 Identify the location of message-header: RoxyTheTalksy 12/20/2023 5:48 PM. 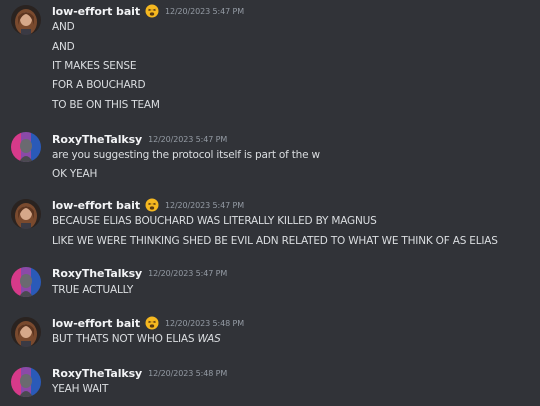
(139, 373).